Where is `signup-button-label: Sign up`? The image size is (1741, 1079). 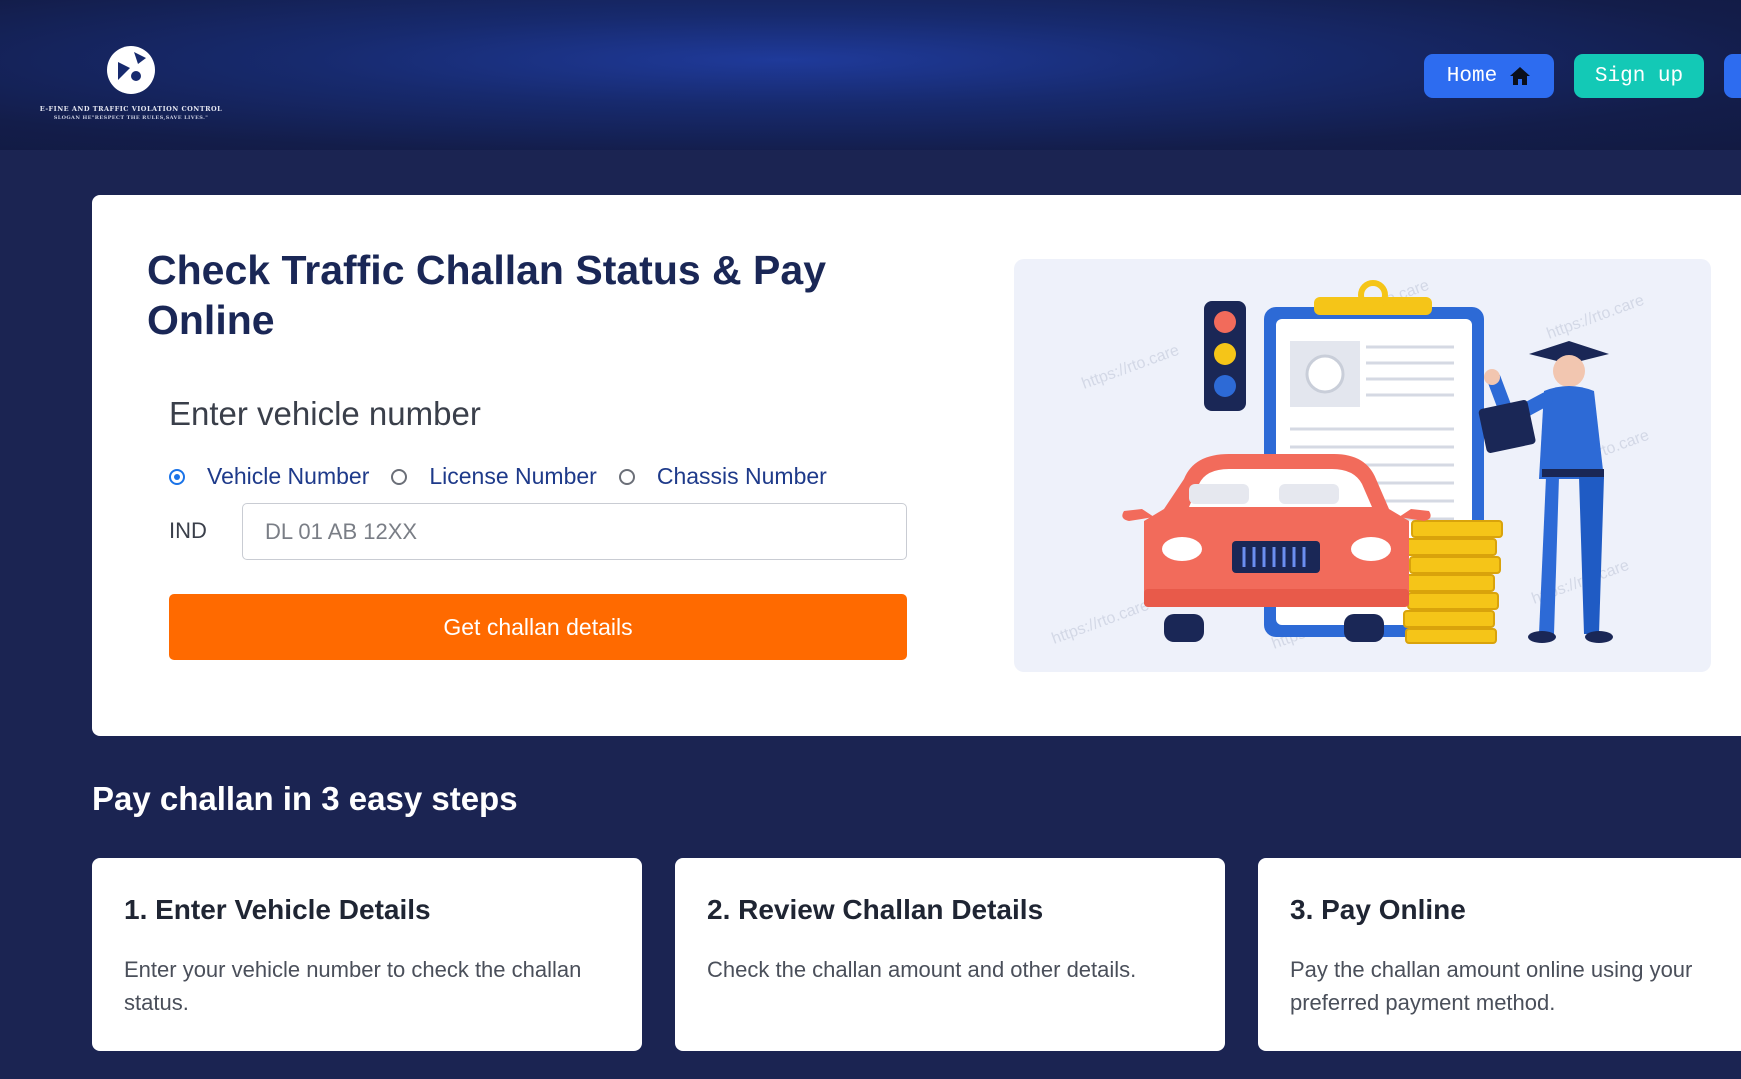
signup-button-label: Sign up is located at coordinates (1639, 76).